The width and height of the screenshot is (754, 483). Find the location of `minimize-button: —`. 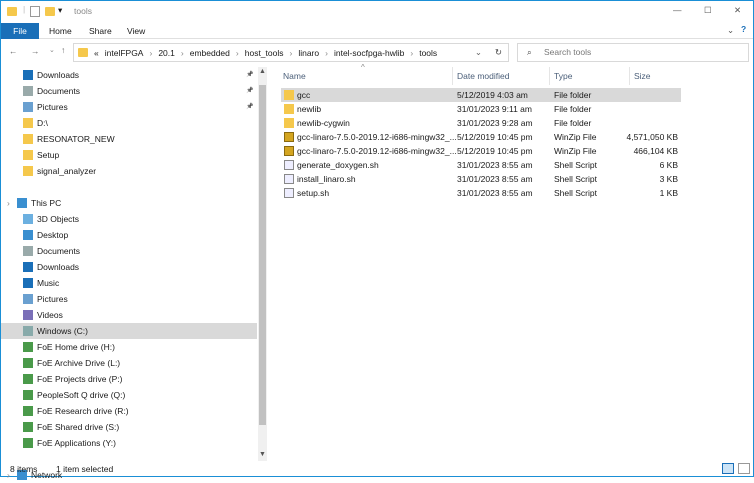

minimize-button: — is located at coordinates (677, 10).